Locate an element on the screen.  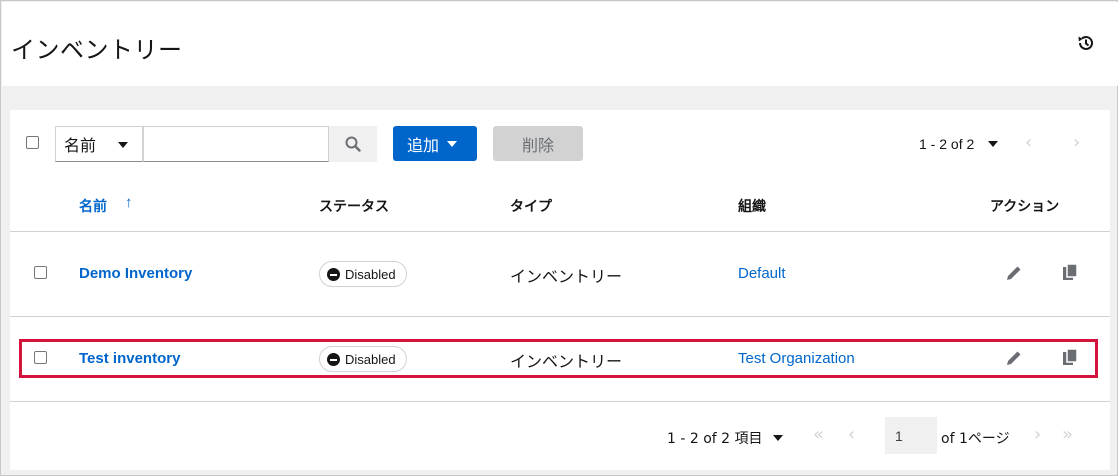
total-pages: of 1ページ is located at coordinates (975, 439).